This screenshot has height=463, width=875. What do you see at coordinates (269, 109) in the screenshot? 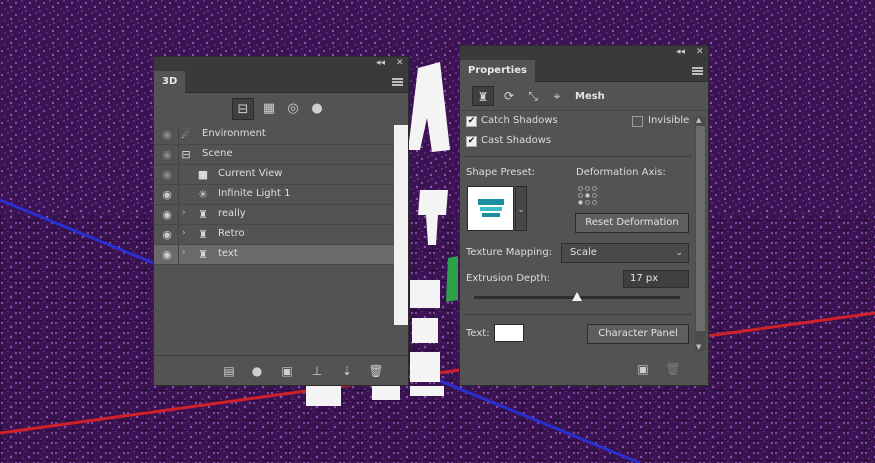
I see `mesh-filter-icon: ▦` at bounding box center [269, 109].